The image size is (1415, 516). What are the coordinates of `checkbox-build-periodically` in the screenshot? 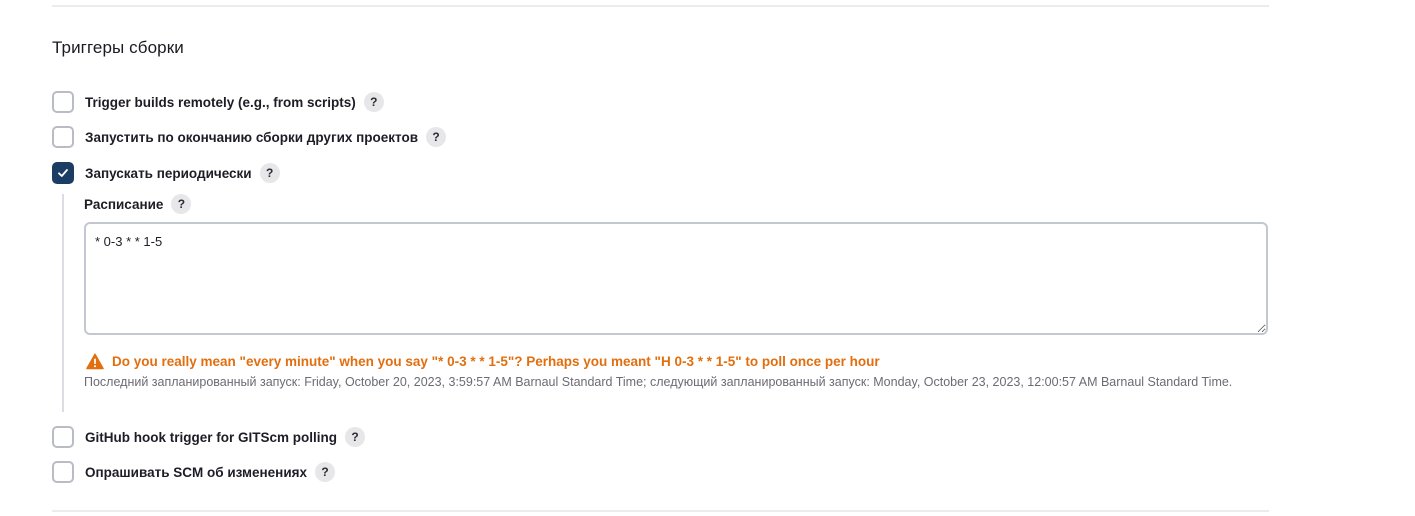 It's located at (63, 173).